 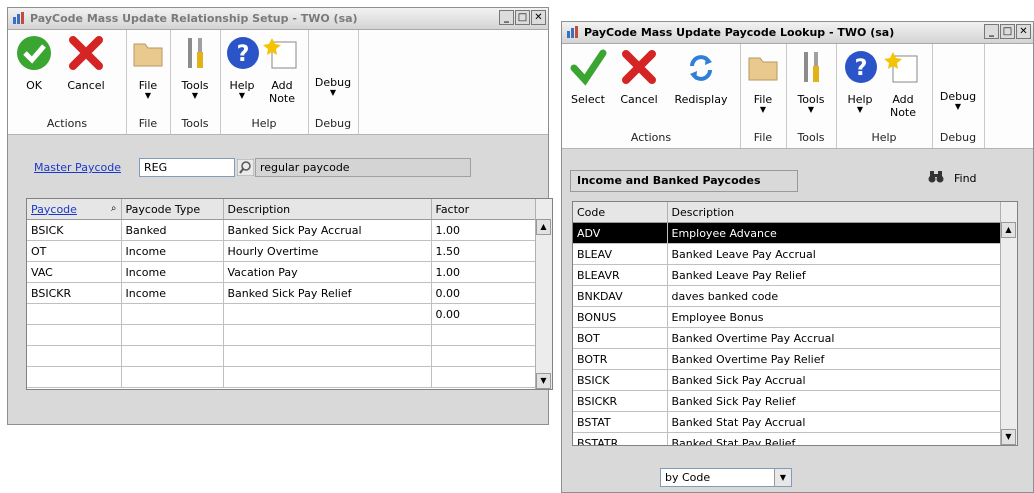 What do you see at coordinates (172, 230) in the screenshot?
I see `table-cell: Banked` at bounding box center [172, 230].